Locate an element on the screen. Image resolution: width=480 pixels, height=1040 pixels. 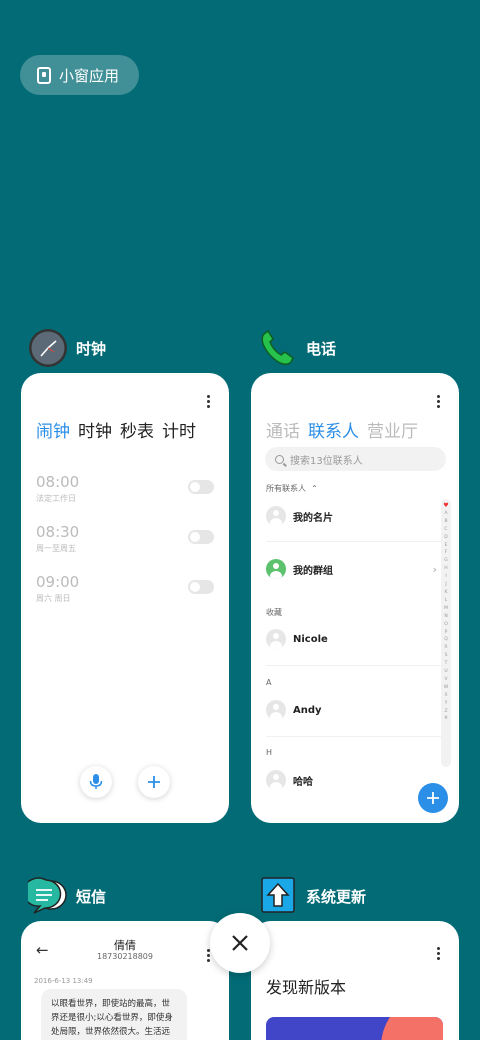
app-card-update: 发现新版本 is located at coordinates (355, 980).